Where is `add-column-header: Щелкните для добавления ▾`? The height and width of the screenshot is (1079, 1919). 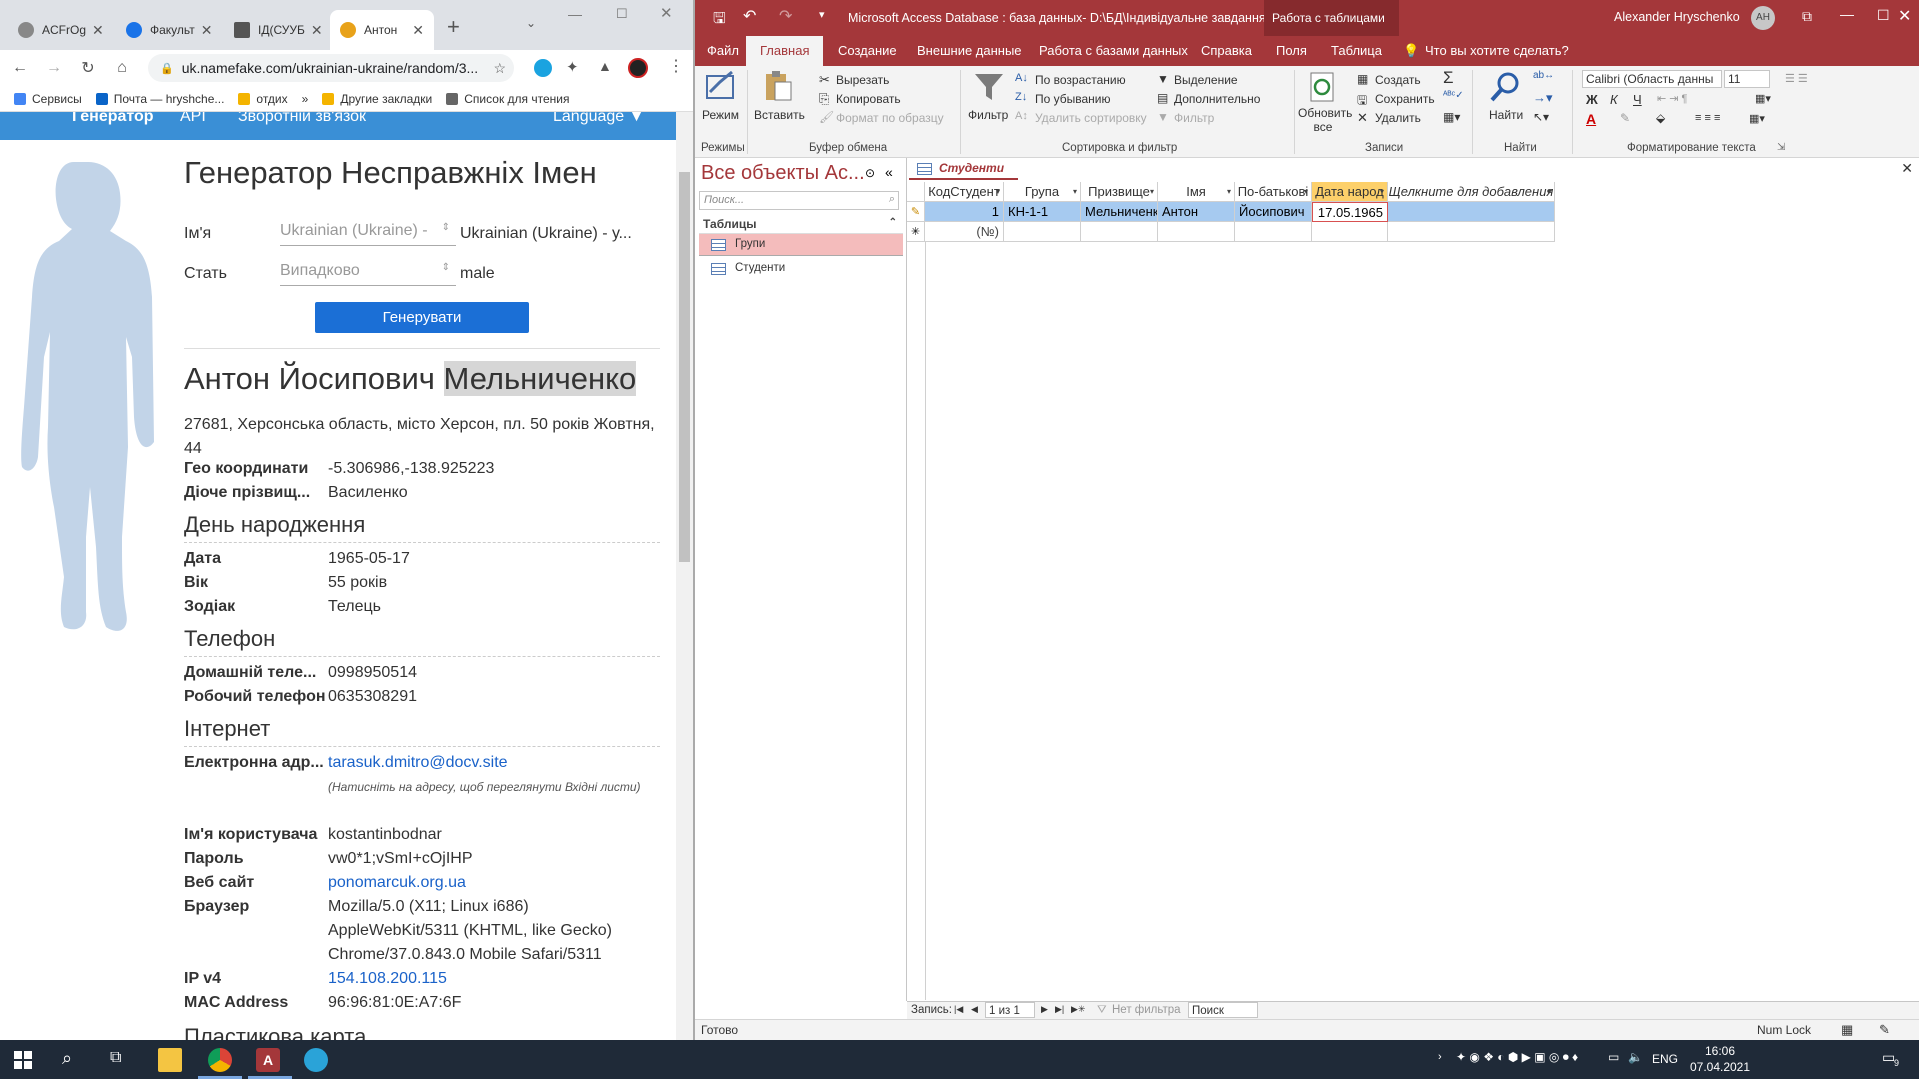 add-column-header: Щелкните для добавления ▾ is located at coordinates (1471, 192).